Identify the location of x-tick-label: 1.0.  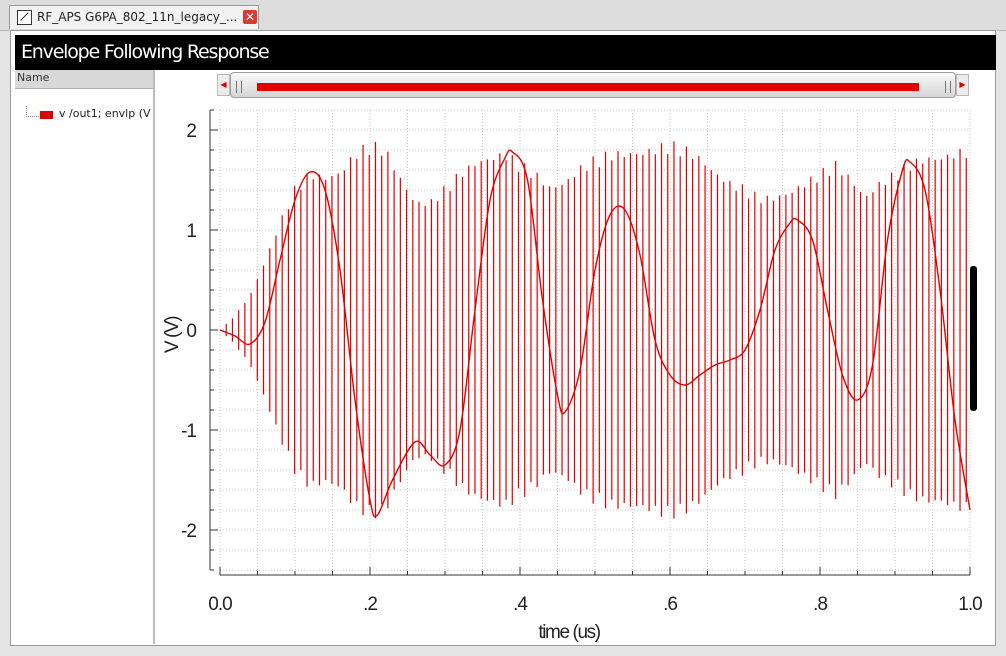
(970, 604).